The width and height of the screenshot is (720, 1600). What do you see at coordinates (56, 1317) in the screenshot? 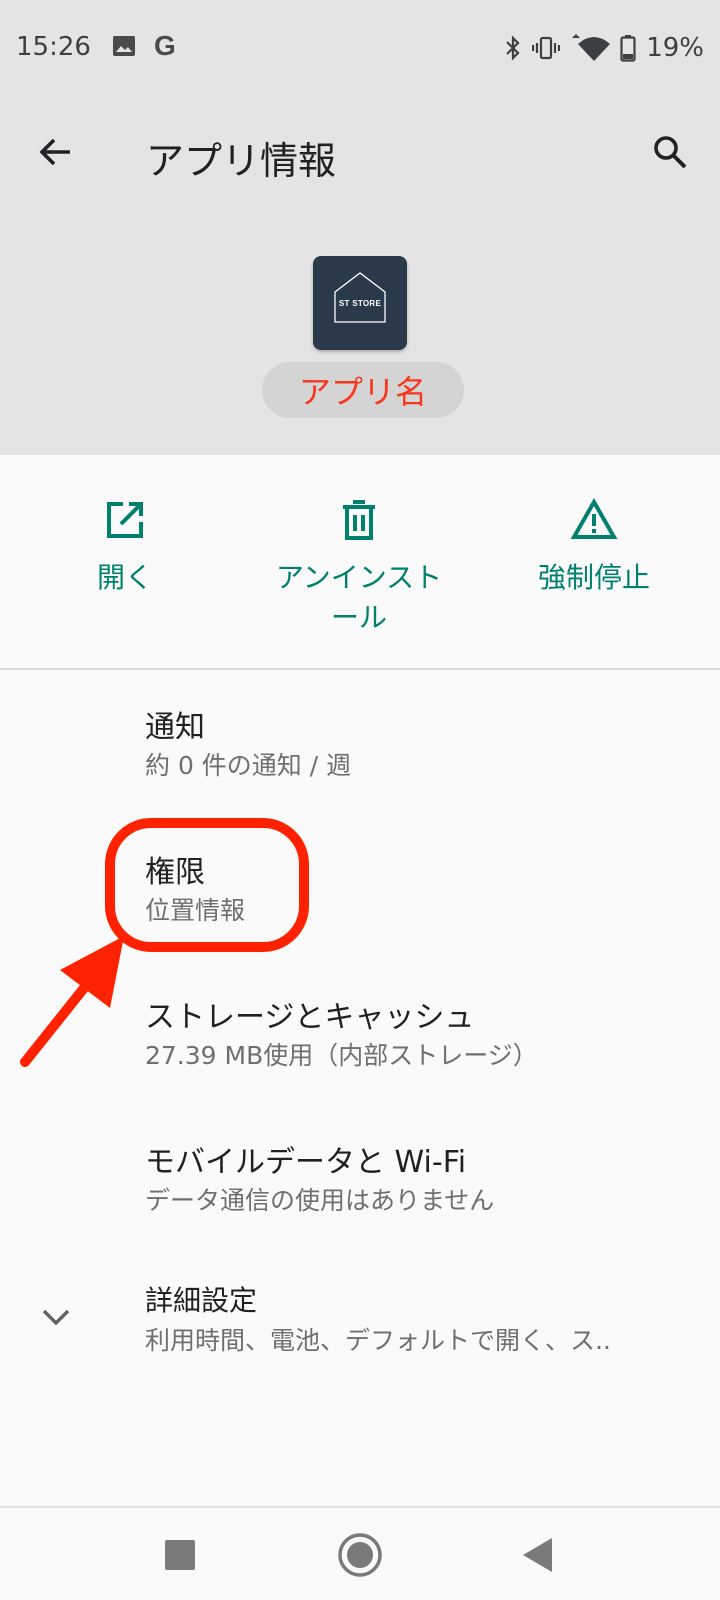
I see `chevron-down-icon` at bounding box center [56, 1317].